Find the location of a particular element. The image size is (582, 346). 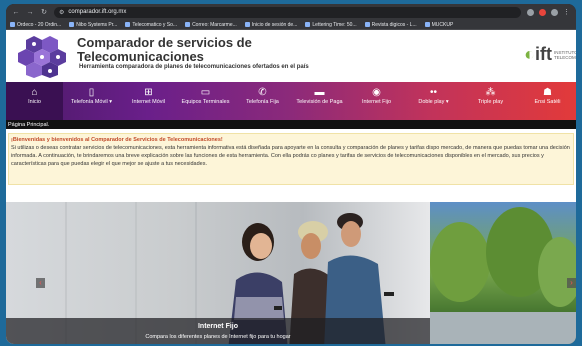

menu-item-label: Equipos Terminales is located at coordinates (205, 102).